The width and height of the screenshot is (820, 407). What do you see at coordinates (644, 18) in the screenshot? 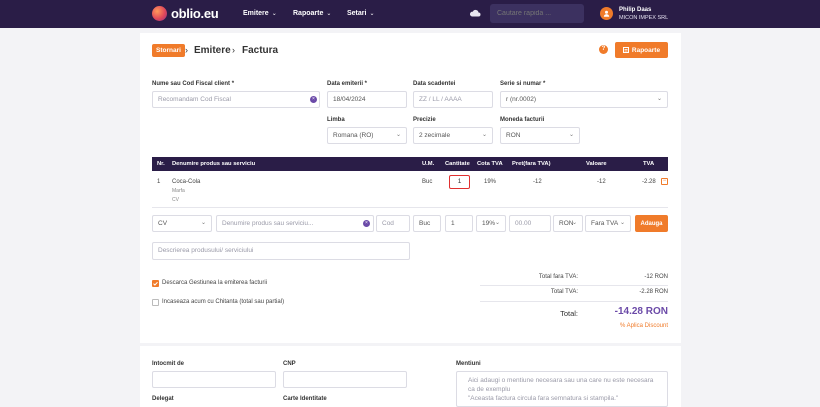
I see `user-company: MICON IMPEX SRL` at bounding box center [644, 18].